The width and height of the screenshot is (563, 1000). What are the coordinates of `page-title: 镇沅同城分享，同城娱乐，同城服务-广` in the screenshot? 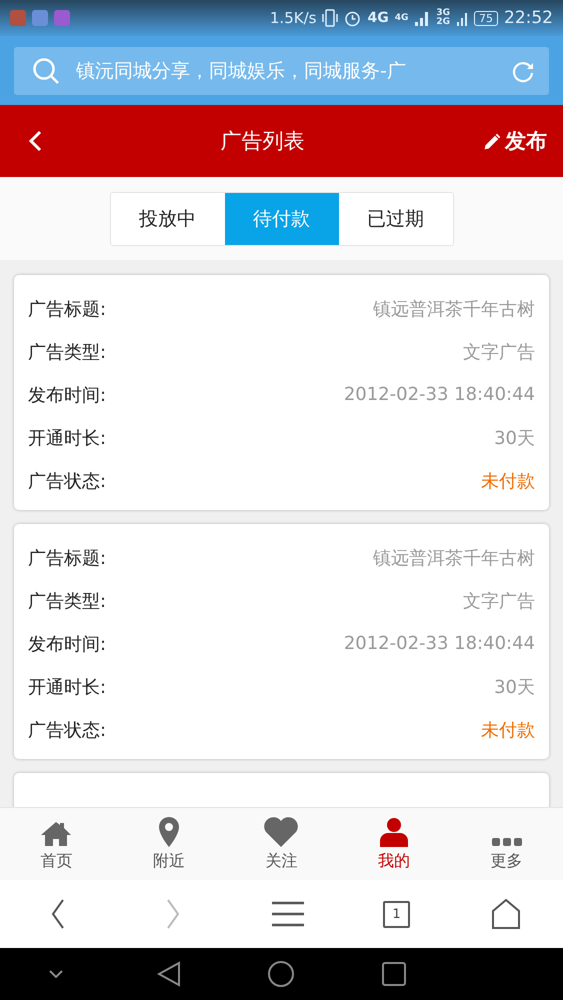 It's located at (241, 71).